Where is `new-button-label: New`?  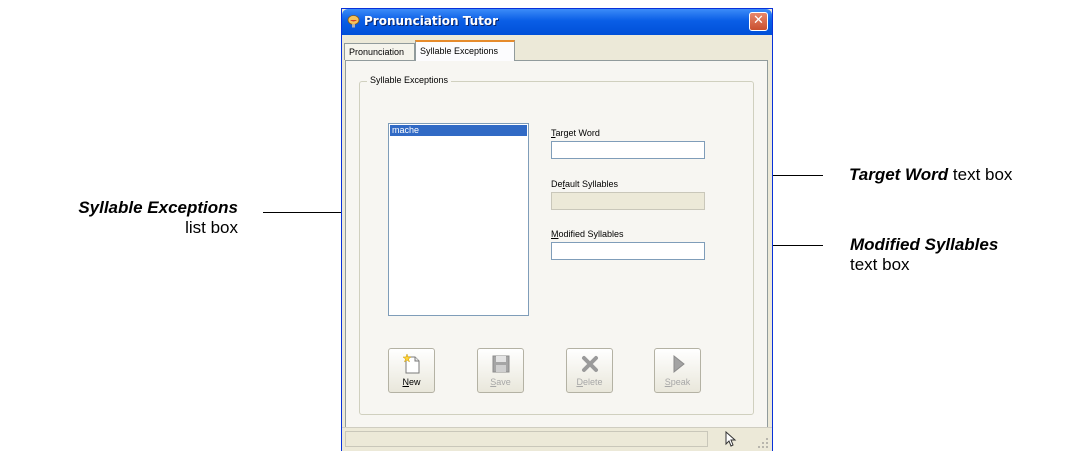
new-button-label: New is located at coordinates (411, 382).